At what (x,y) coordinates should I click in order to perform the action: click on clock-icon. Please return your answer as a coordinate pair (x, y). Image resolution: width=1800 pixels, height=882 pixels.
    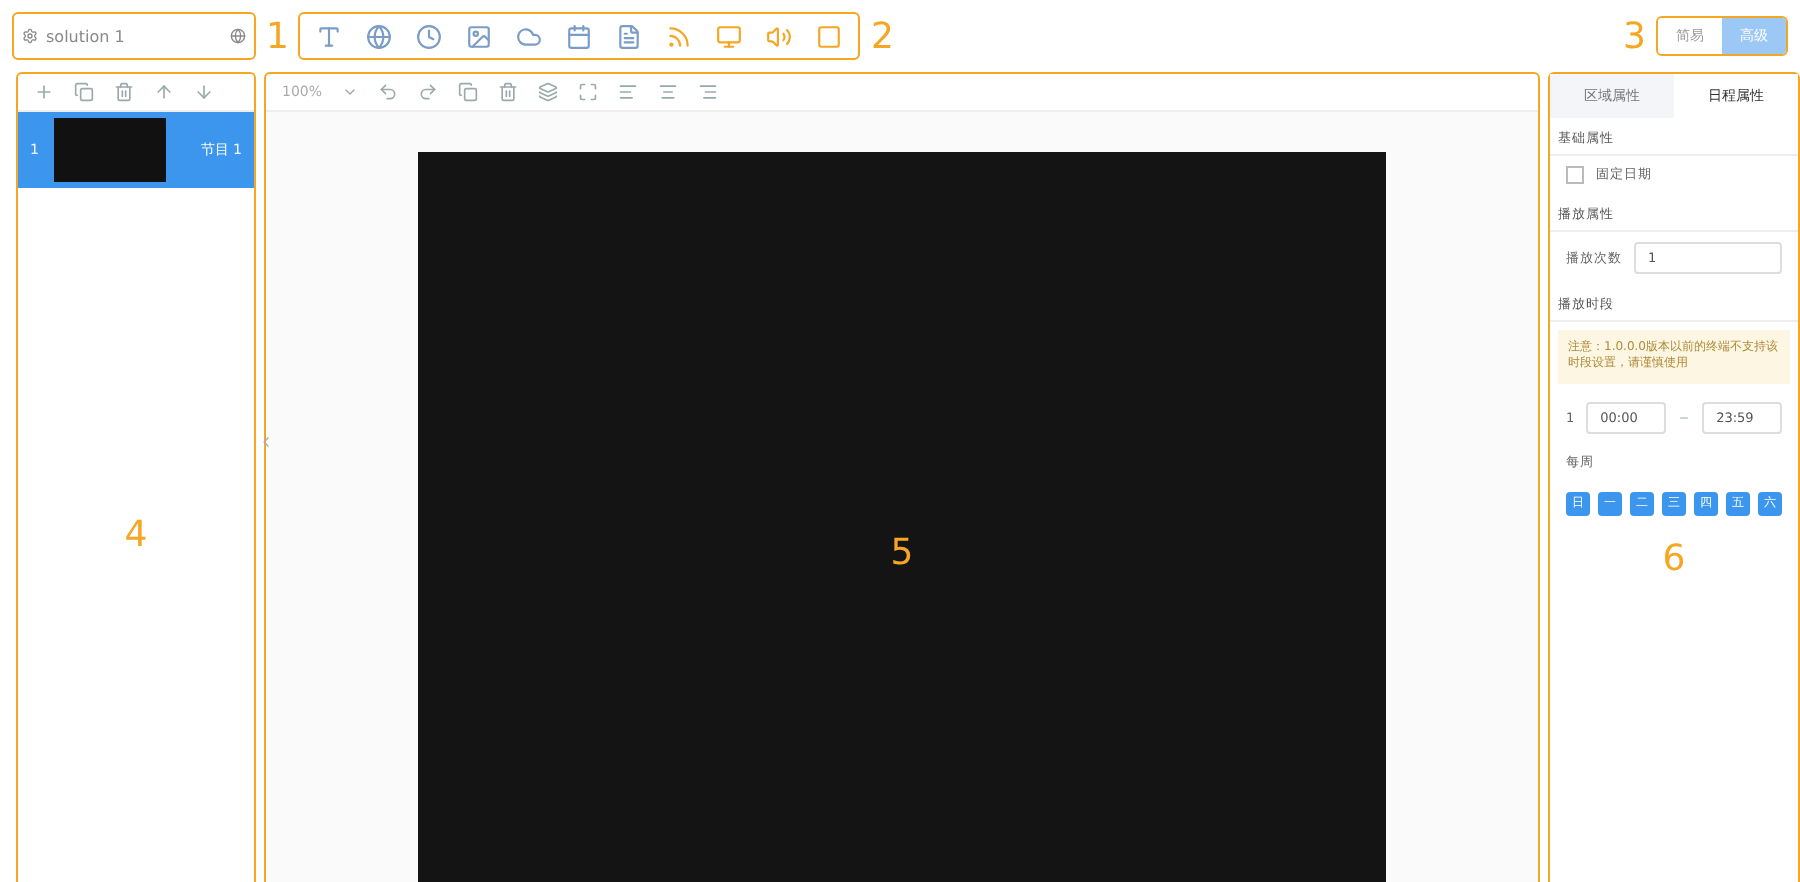
    Looking at the image, I should click on (429, 36).